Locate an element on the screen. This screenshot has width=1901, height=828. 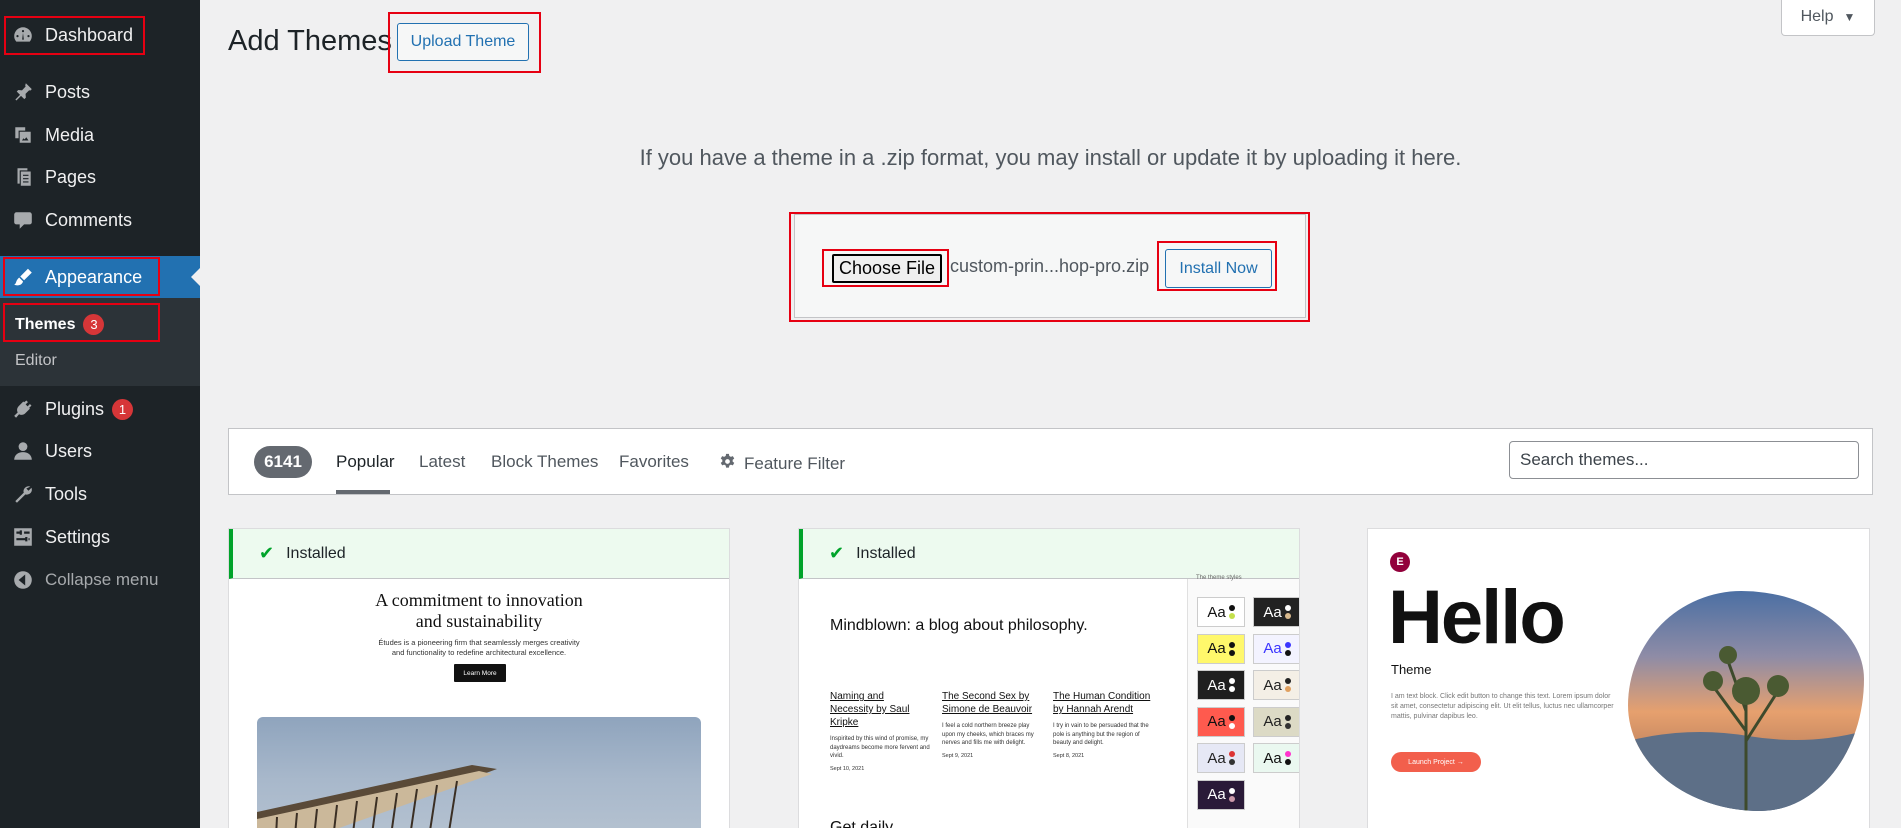
menu-posts: Posts is located at coordinates (100, 92).